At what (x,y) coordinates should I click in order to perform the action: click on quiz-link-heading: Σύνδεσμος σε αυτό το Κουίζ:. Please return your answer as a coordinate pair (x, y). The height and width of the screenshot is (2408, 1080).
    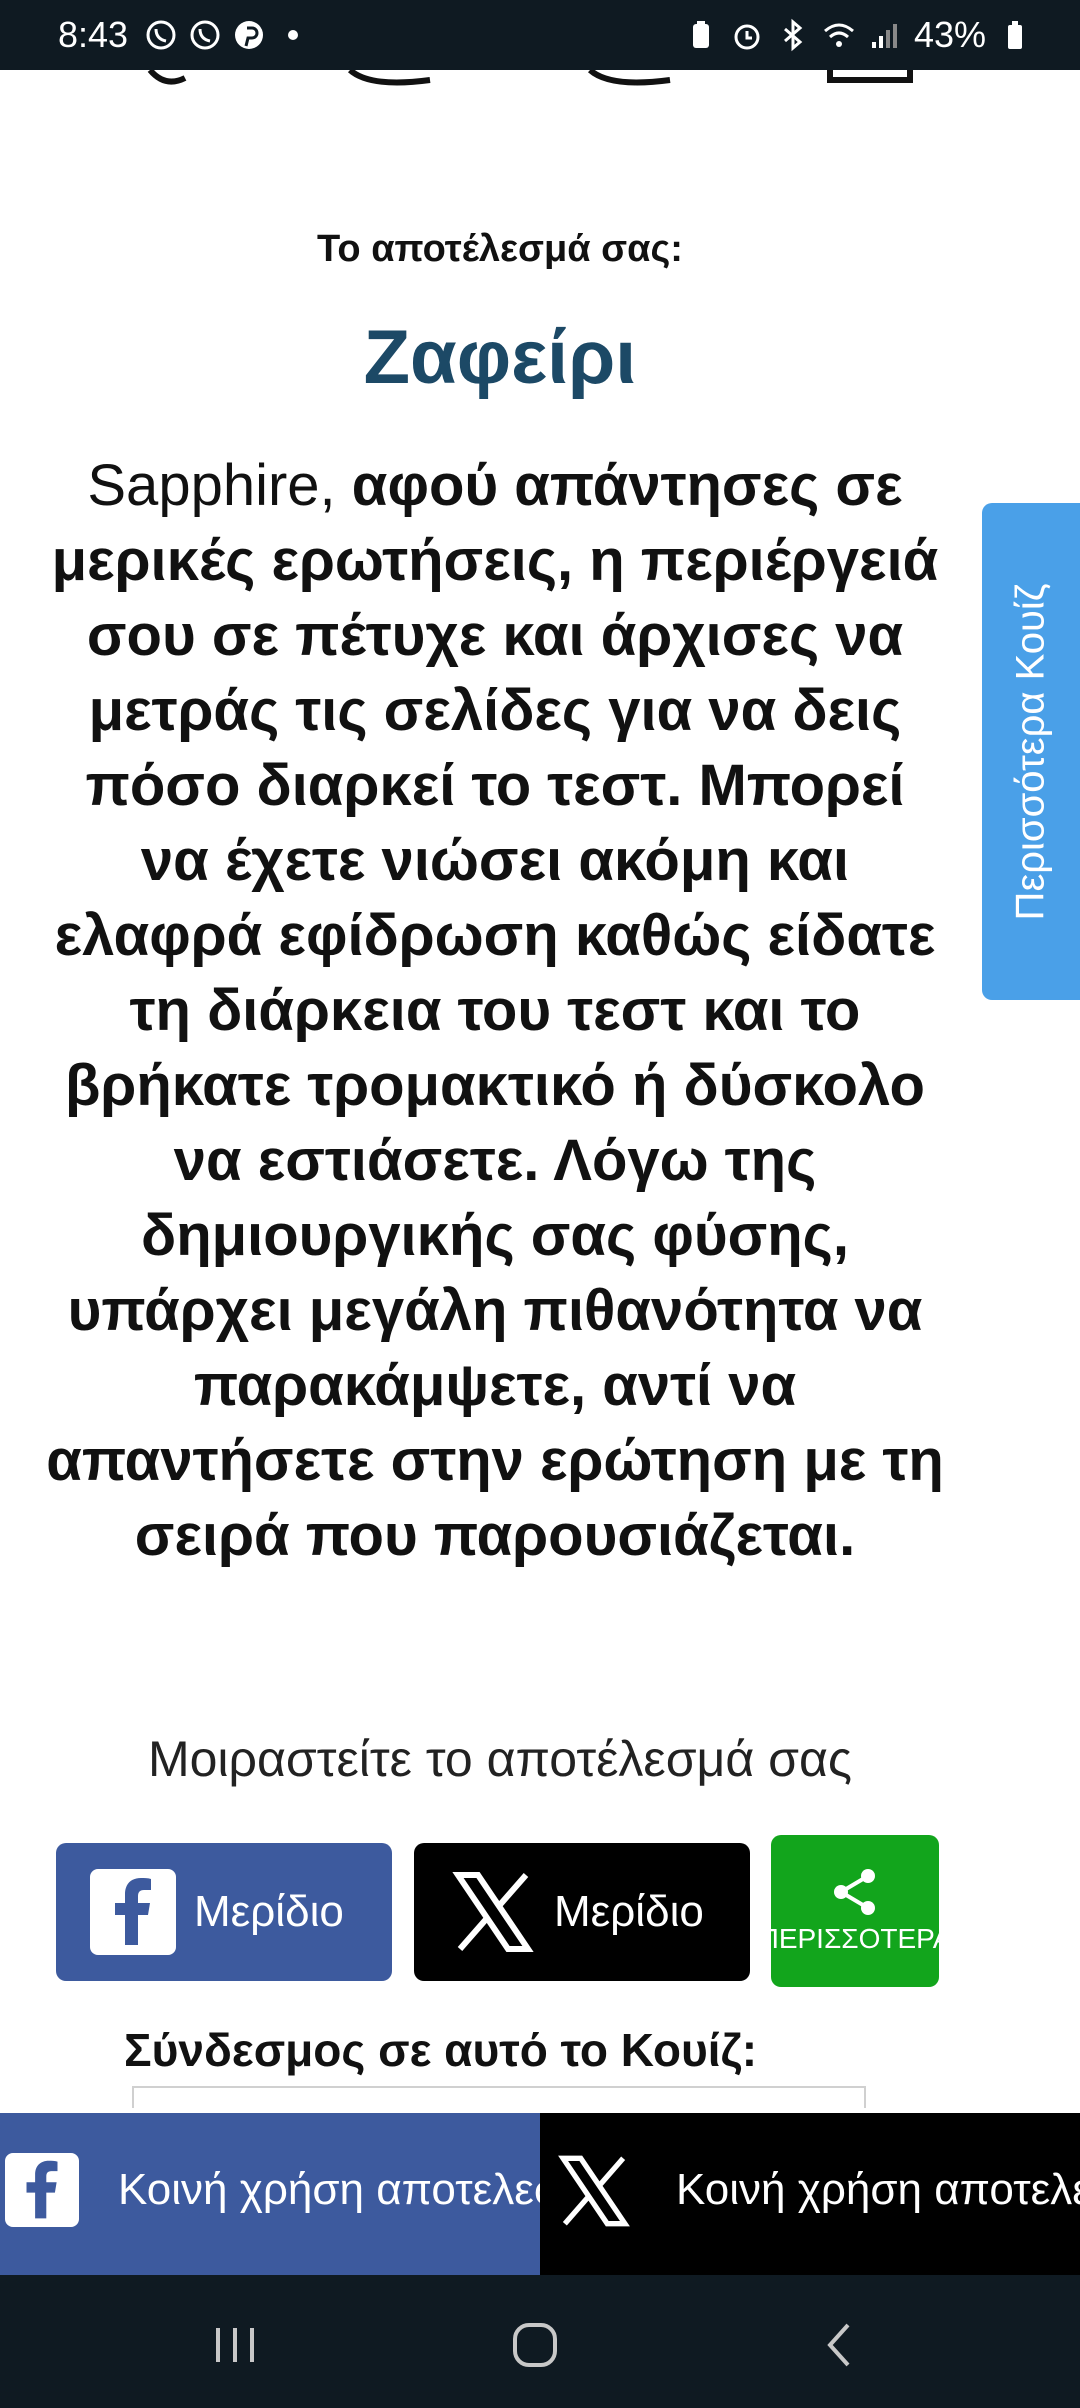
    Looking at the image, I should click on (441, 2050).